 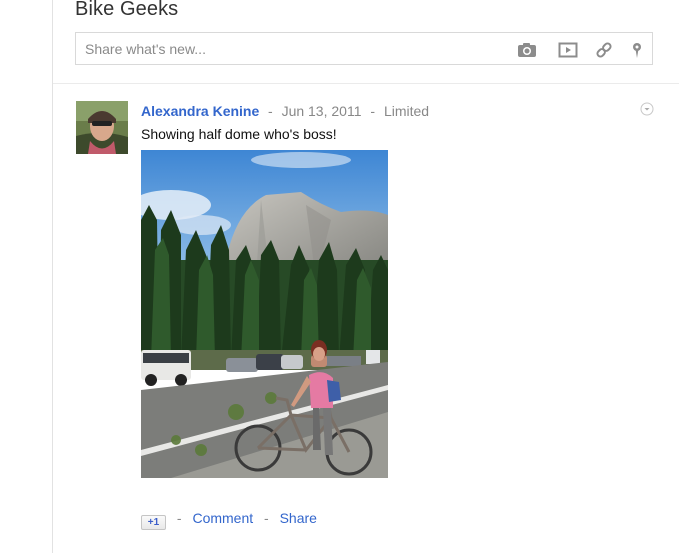 I want to click on location-pin-icon, so click(x=637, y=50).